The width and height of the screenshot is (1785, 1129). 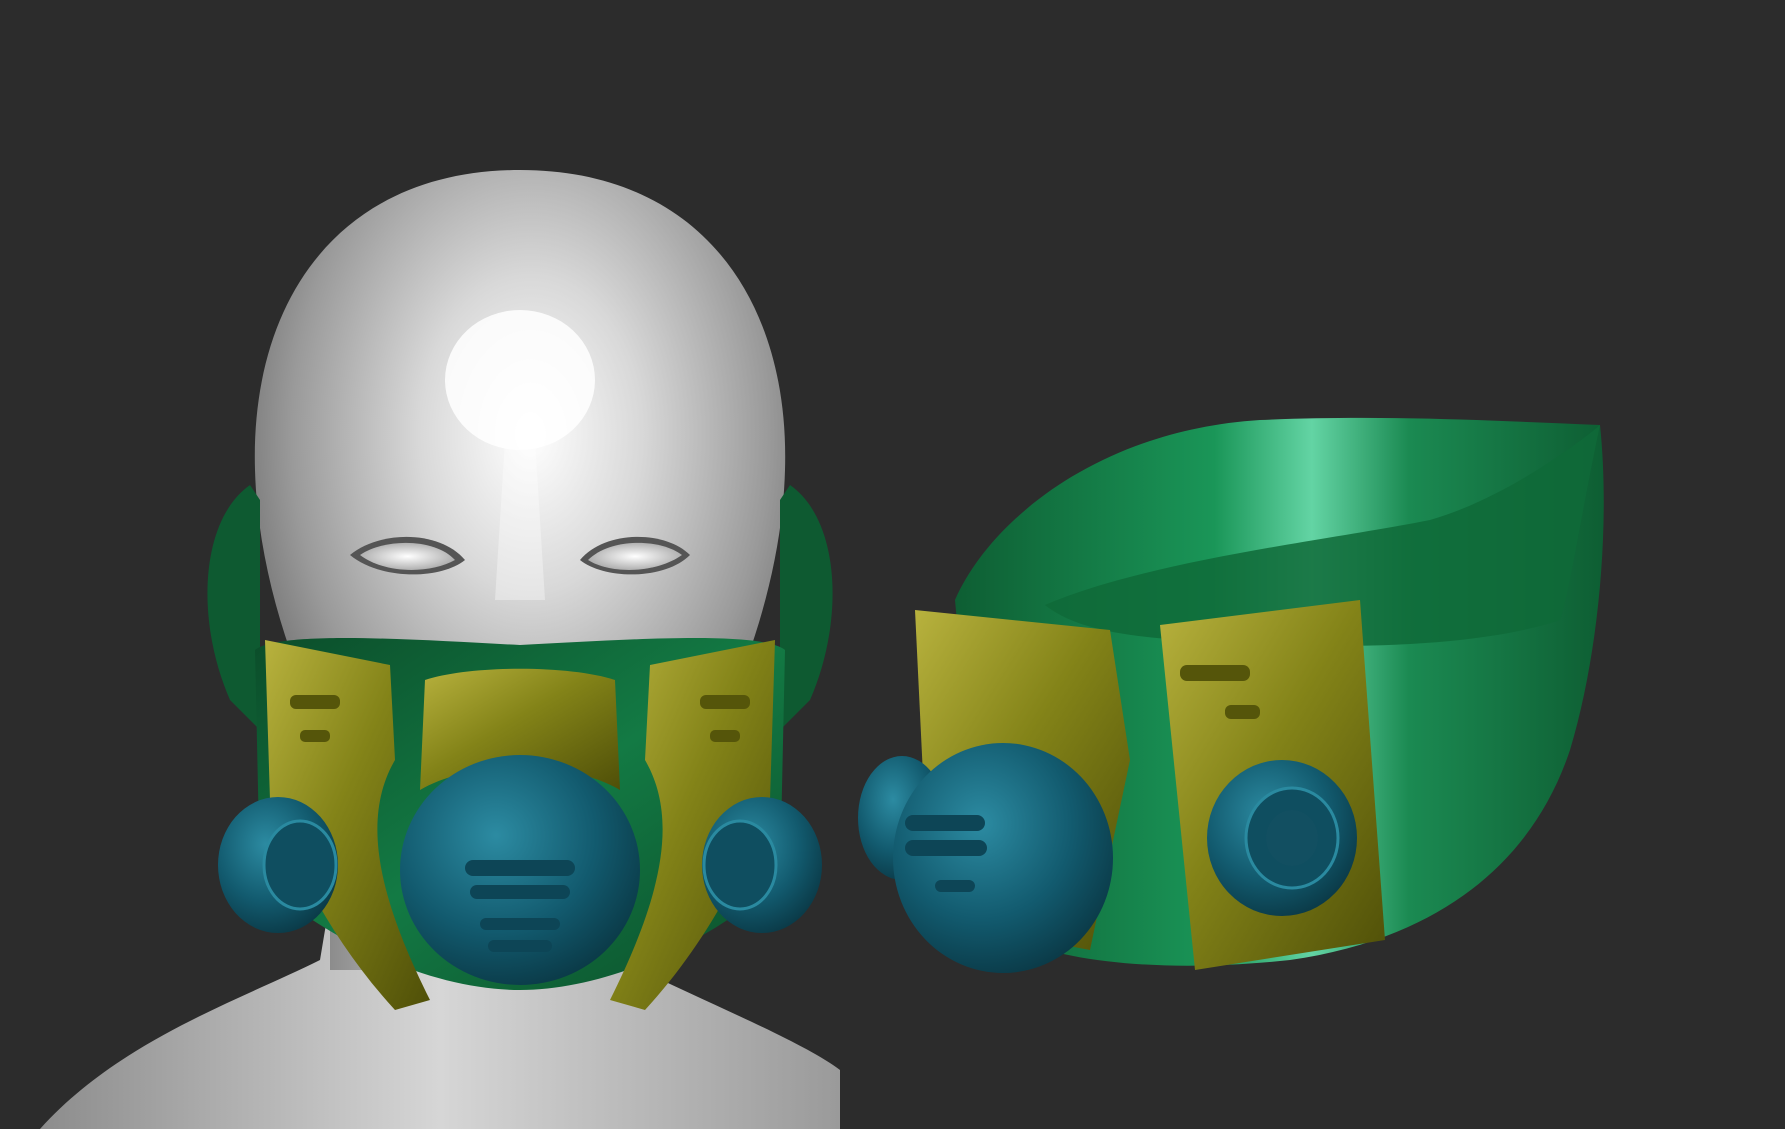 What do you see at coordinates (762, 865) in the screenshot?
I see `filter-right` at bounding box center [762, 865].